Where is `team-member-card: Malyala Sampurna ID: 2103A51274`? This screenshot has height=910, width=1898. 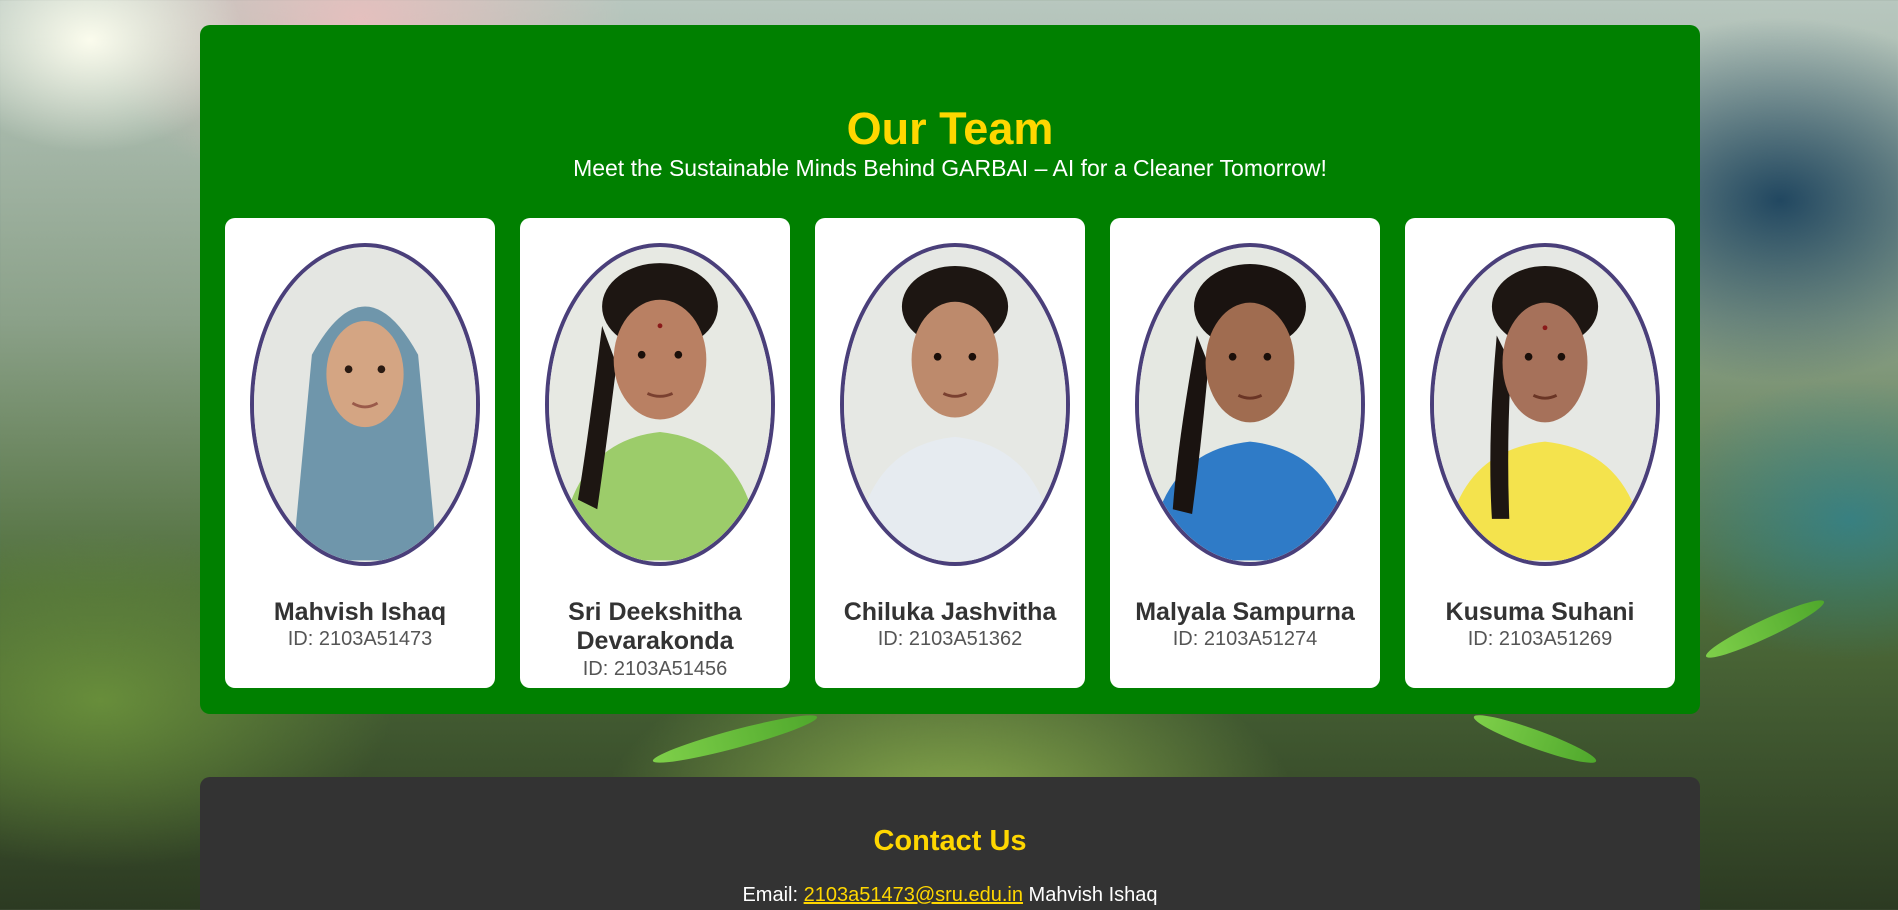 team-member-card: Malyala Sampurna ID: 2103A51274 is located at coordinates (1245, 453).